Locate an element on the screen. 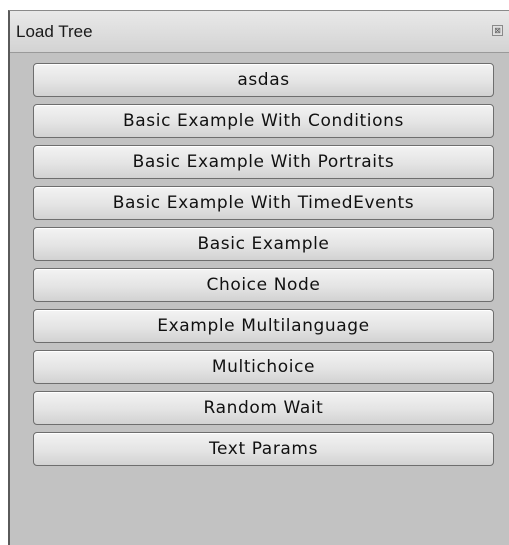 This screenshot has width=509, height=545. window-title: Load Tree is located at coordinates (54, 31).